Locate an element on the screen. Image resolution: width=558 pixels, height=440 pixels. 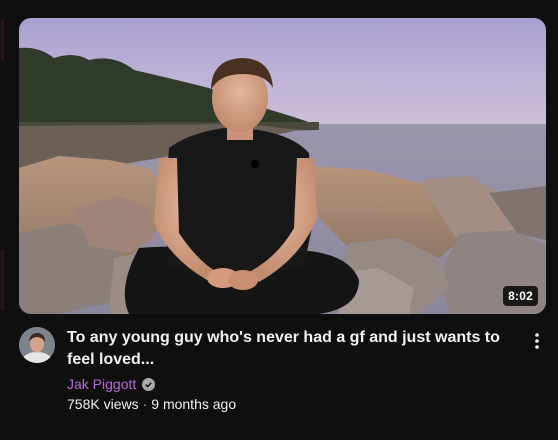
three-dot-vertical-icon is located at coordinates (537, 341).